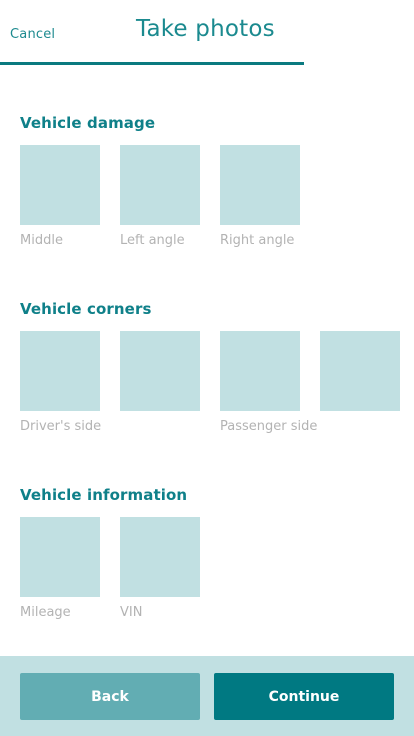 This screenshot has width=414, height=736. Describe the element at coordinates (269, 426) in the screenshot. I see `photo-label-passenger-side: Passenger side` at that location.